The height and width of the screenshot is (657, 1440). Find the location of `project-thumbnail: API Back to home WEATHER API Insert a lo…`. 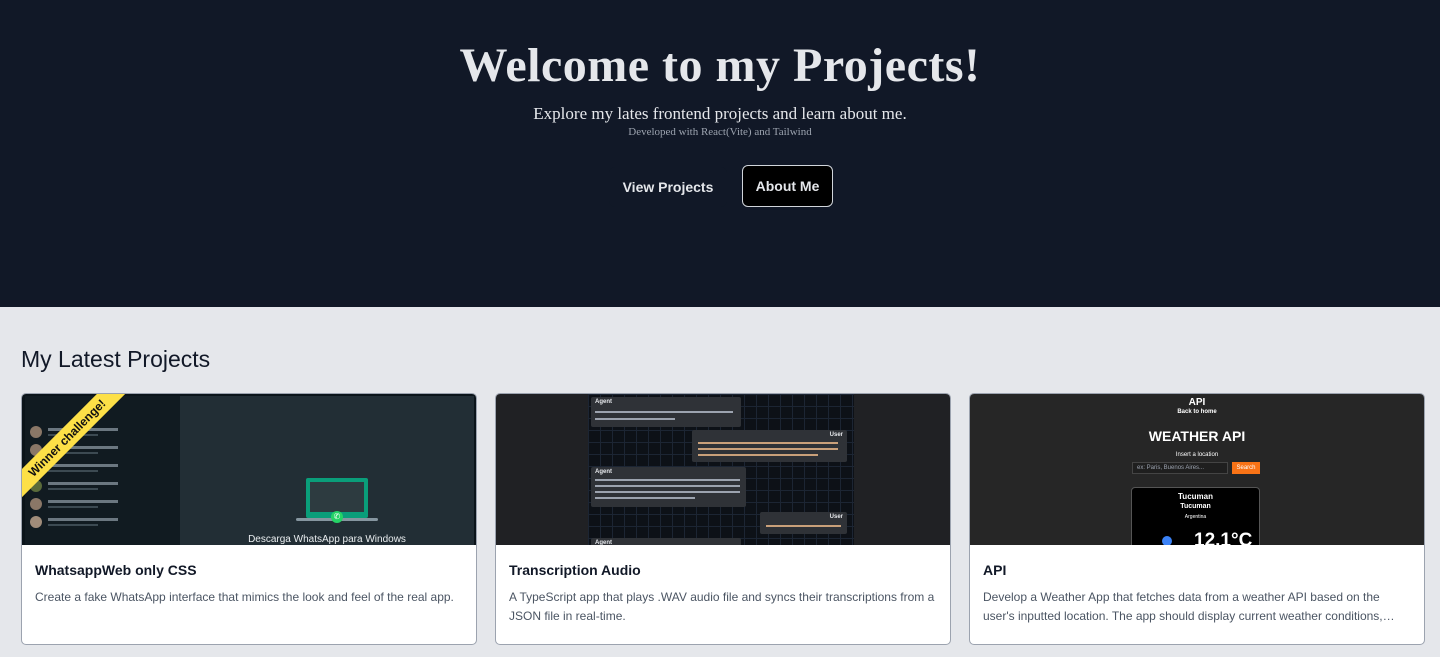

project-thumbnail: API Back to home WEATHER API Insert a lo… is located at coordinates (1197, 469).